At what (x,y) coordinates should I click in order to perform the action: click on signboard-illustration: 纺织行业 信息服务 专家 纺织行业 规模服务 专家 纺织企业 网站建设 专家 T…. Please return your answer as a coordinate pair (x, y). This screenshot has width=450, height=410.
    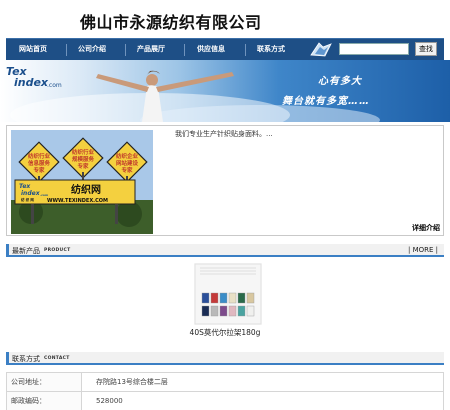
    Looking at the image, I should click on (82, 182).